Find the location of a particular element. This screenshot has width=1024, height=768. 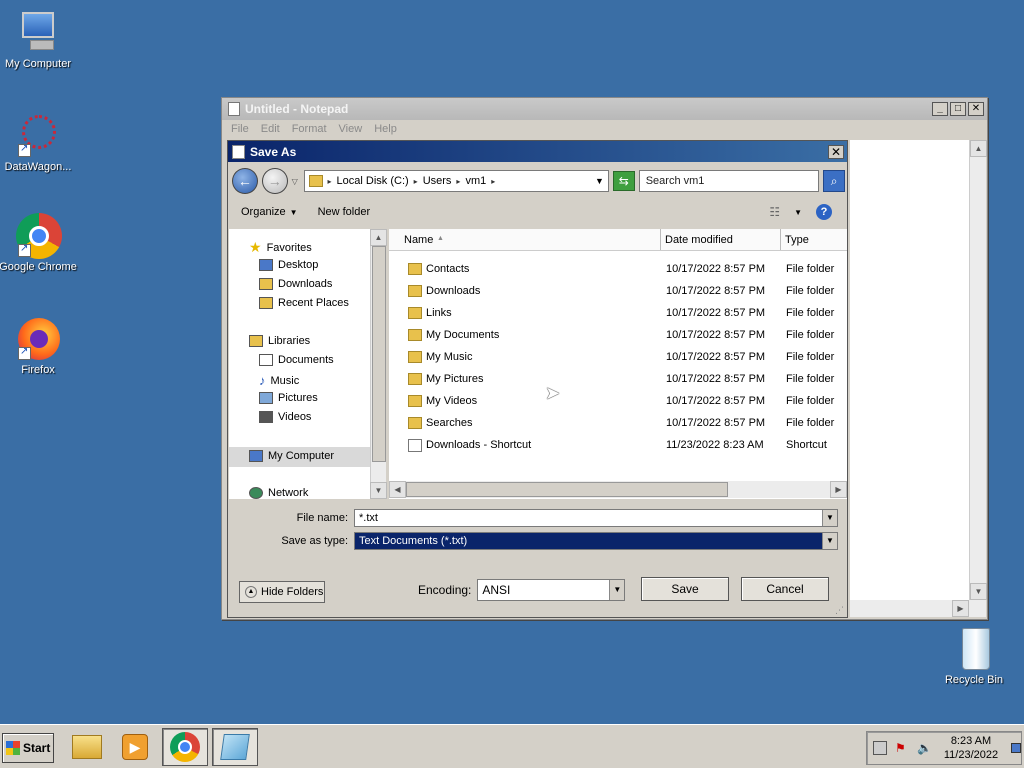

file-row-links: Links 10/17/2022 8:57 PM File folder is located at coordinates (618, 313).